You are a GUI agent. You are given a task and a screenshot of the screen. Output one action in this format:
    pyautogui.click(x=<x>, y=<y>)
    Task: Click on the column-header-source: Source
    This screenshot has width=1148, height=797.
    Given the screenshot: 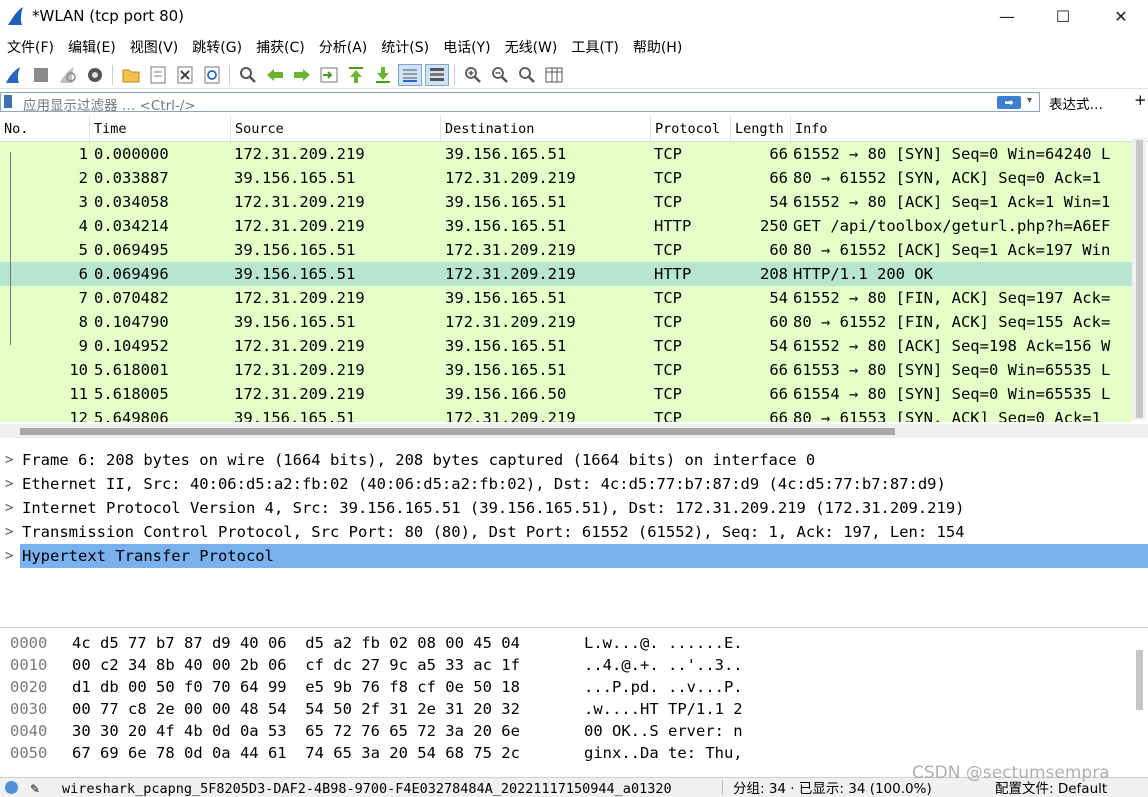 What is the action you would take?
    pyautogui.click(x=336, y=128)
    